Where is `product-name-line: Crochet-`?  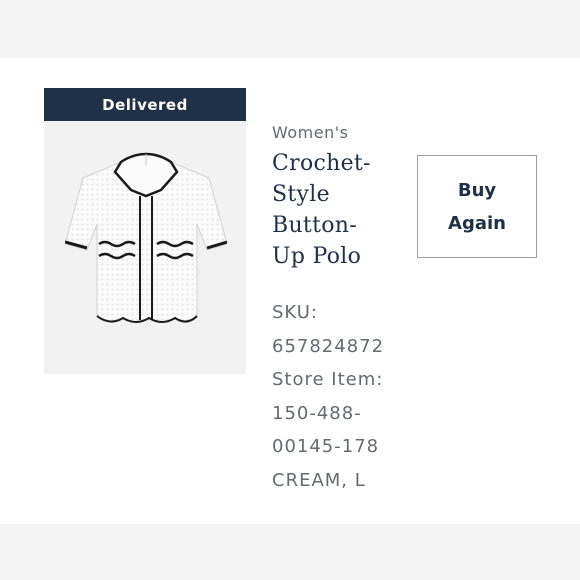 product-name-line: Crochet- is located at coordinates (321, 163).